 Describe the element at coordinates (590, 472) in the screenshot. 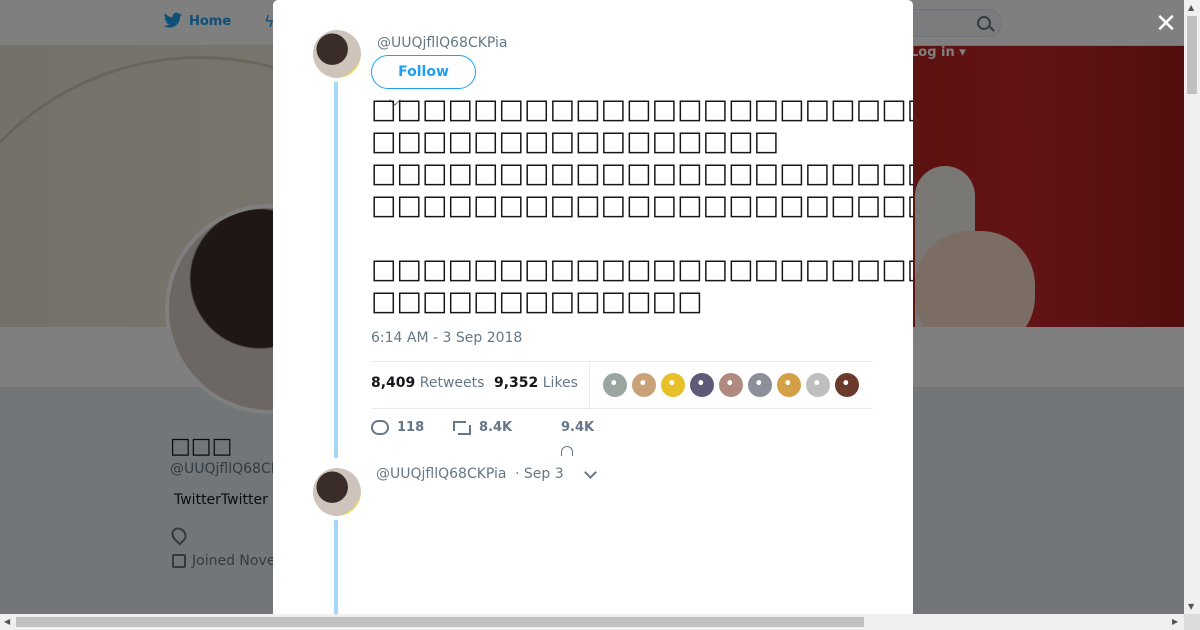

I see `chevron-down-icon` at that location.